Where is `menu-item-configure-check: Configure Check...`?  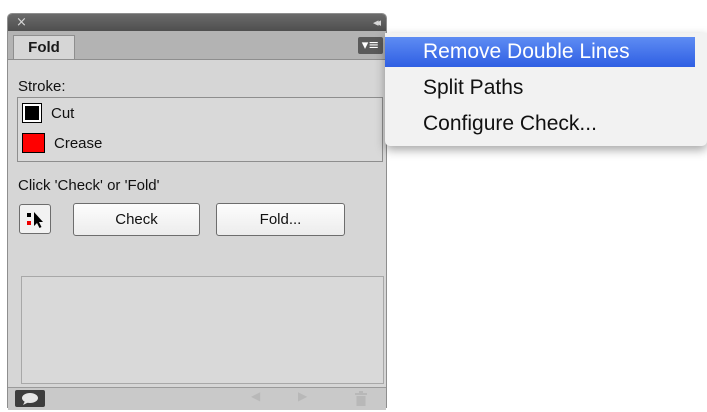
menu-item-configure-check: Configure Check... is located at coordinates (540, 124).